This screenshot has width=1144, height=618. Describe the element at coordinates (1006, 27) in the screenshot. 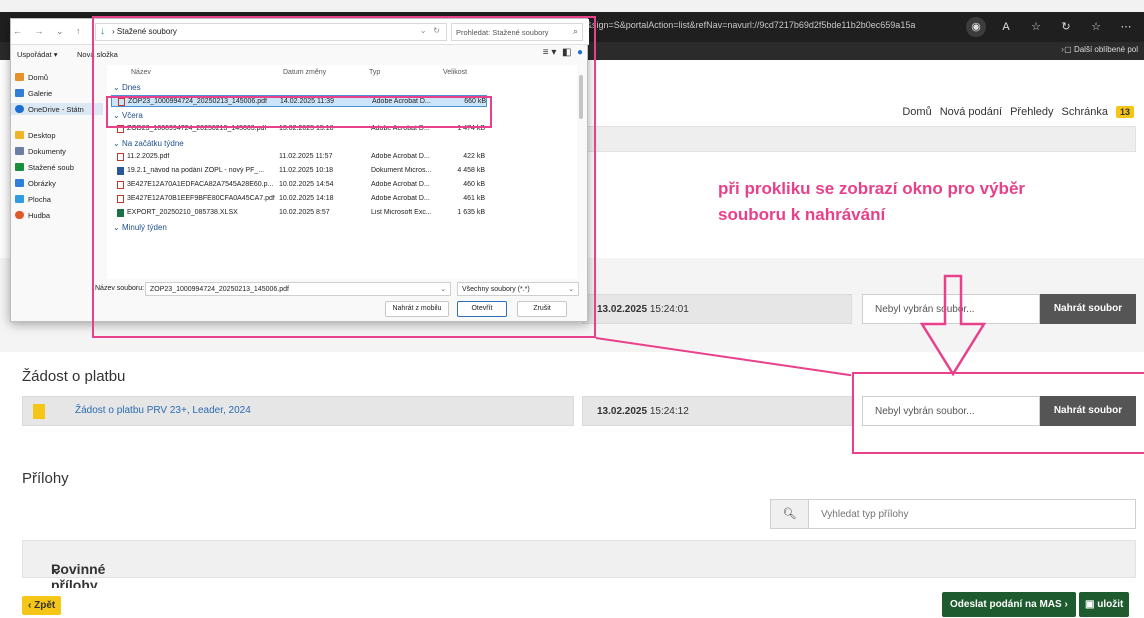

I see `read-aloud-icon: A` at that location.